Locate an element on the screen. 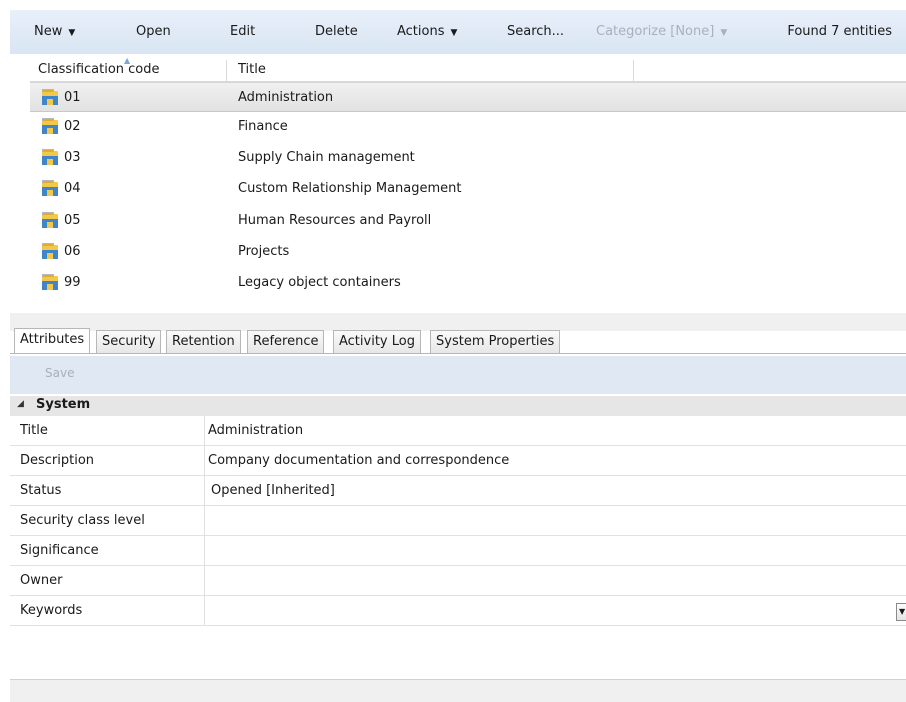 The image size is (906, 702). grid-header: ▲ Classification code Title is located at coordinates (468, 69).